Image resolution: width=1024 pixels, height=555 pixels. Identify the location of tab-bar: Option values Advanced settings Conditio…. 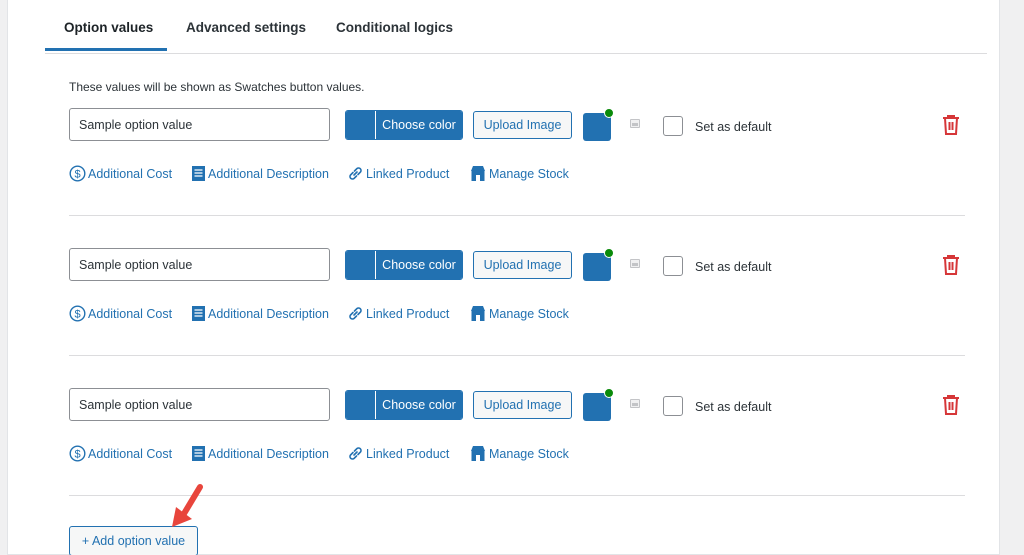
(516, 27).